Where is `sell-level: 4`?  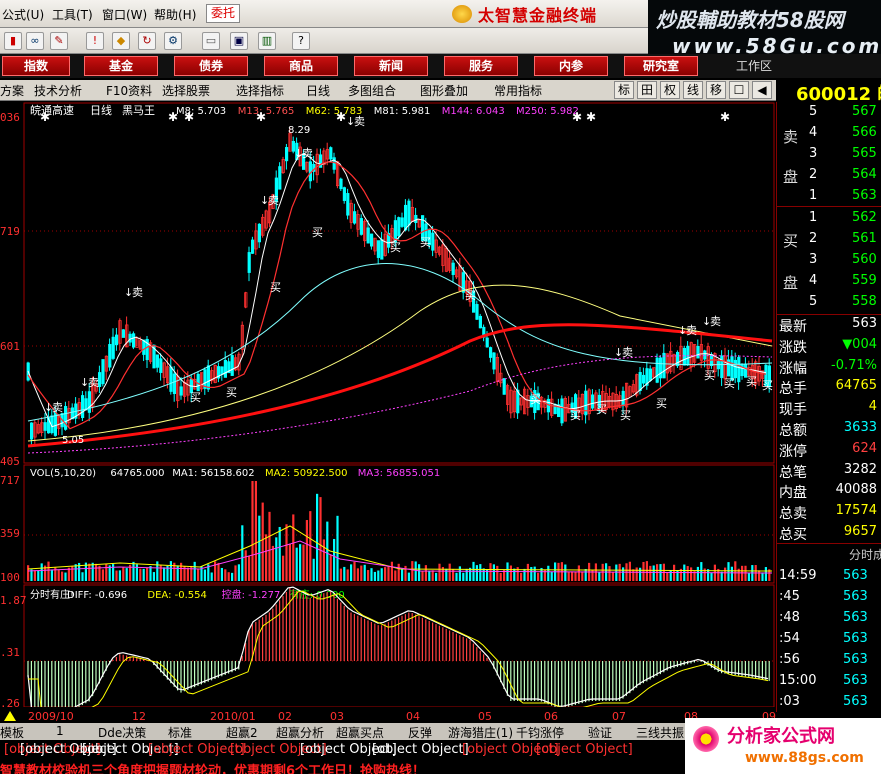 sell-level: 4 is located at coordinates (813, 132).